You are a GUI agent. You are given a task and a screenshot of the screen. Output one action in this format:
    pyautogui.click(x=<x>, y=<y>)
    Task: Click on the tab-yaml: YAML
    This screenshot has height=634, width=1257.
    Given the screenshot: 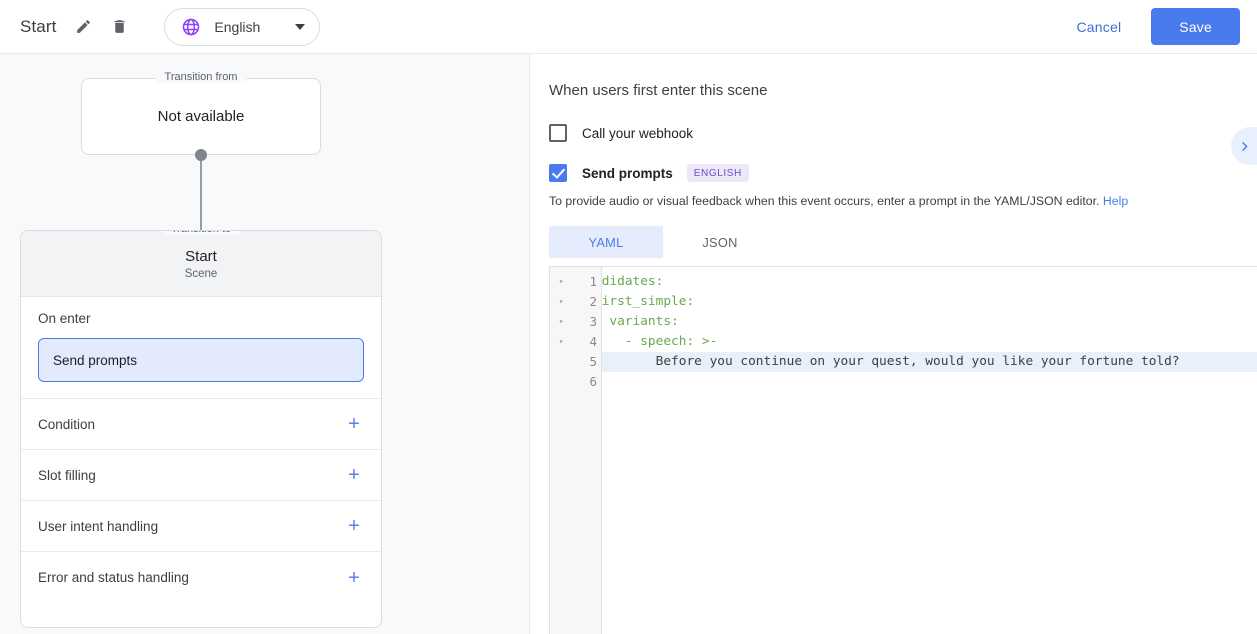 What is the action you would take?
    pyautogui.click(x=606, y=242)
    